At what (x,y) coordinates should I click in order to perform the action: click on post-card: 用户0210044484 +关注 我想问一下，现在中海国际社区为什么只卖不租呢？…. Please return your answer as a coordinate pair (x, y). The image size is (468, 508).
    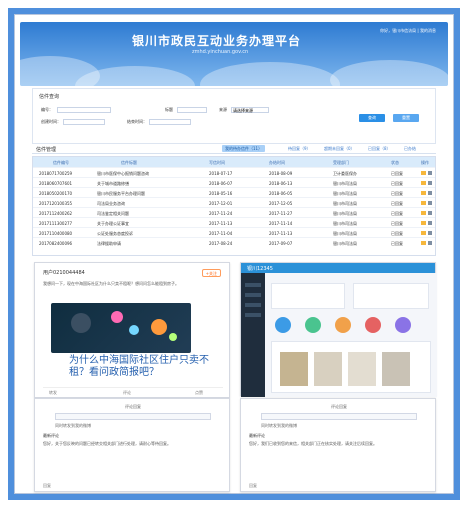
    Looking at the image, I should click on (132, 330).